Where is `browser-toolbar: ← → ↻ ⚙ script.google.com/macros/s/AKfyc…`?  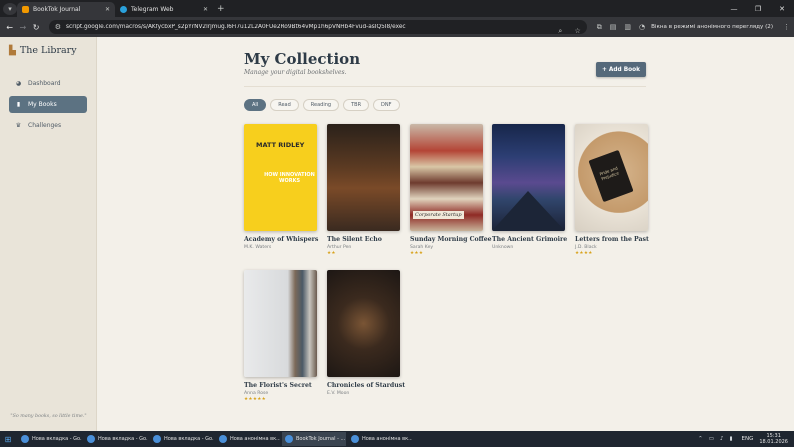 browser-toolbar: ← → ↻ ⚙ script.google.com/macros/s/AKfyc… is located at coordinates (397, 27).